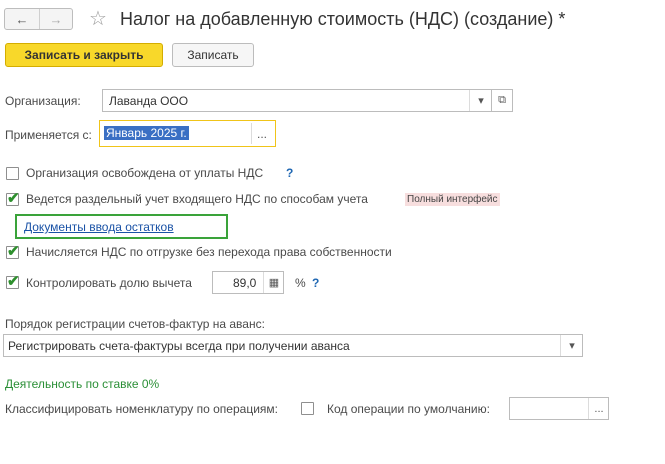 The height and width of the screenshot is (464, 665). What do you see at coordinates (245, 283) in the screenshot?
I see `deduction-share-value: 89,0` at bounding box center [245, 283].